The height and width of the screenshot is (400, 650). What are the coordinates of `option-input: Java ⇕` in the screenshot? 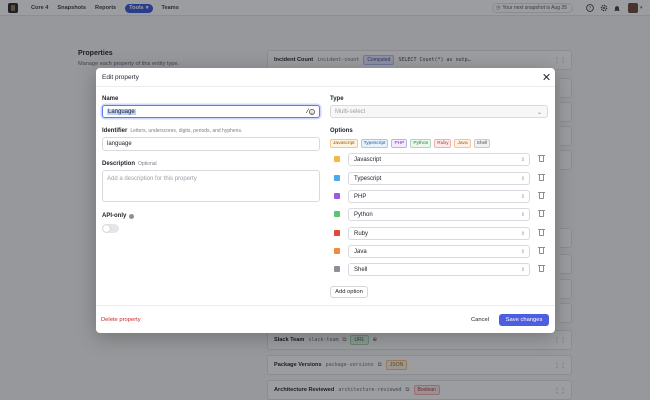 It's located at (439, 251).